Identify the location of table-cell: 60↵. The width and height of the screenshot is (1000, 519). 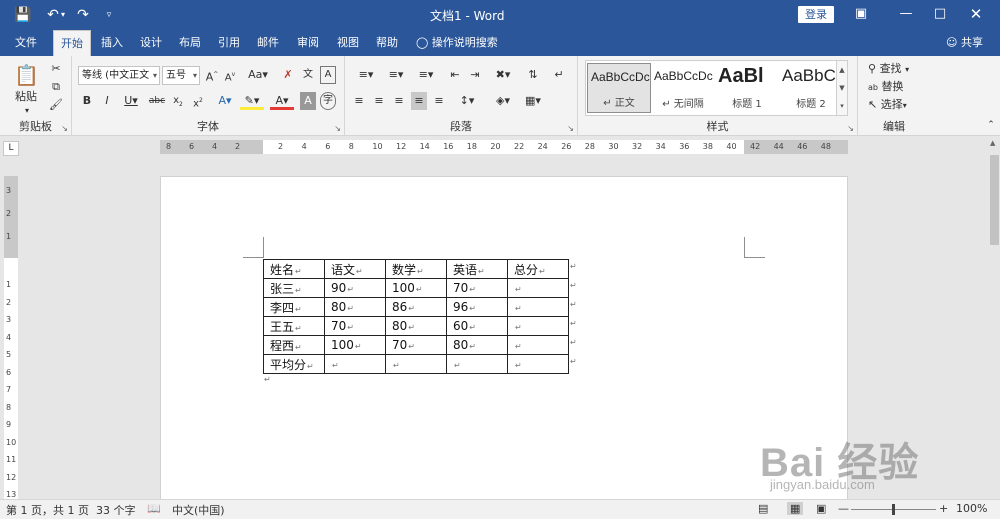
(477, 326).